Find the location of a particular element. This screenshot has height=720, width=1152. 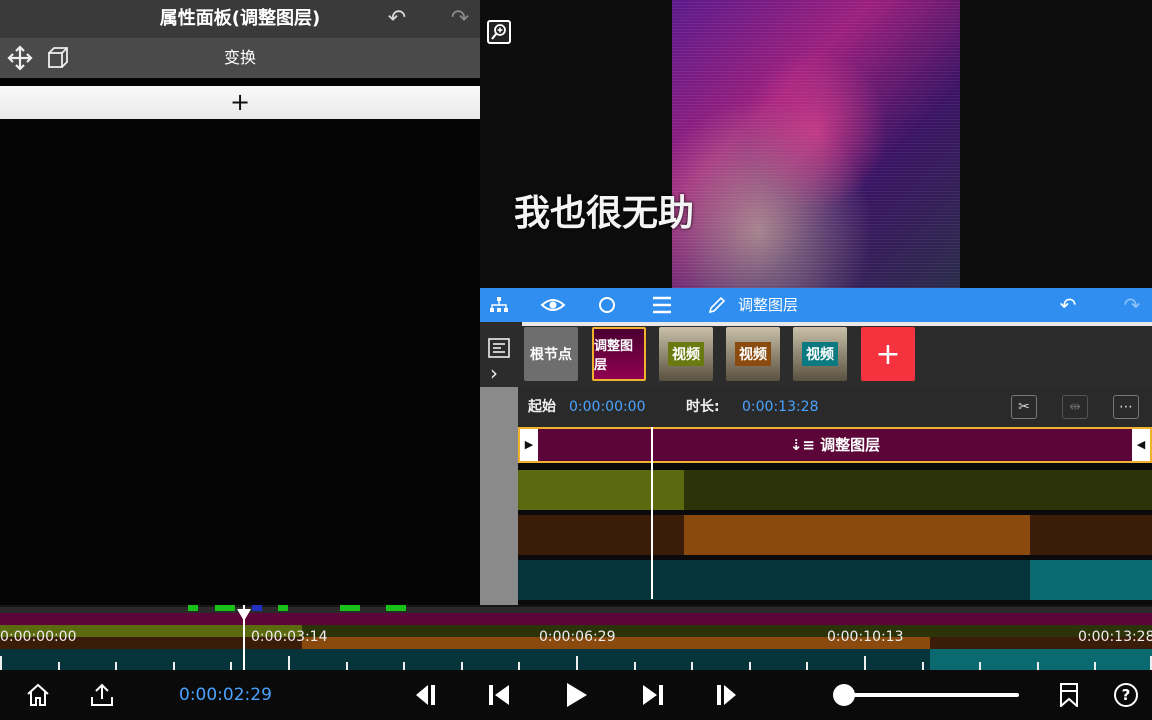

start-label: 起始 is located at coordinates (542, 407).